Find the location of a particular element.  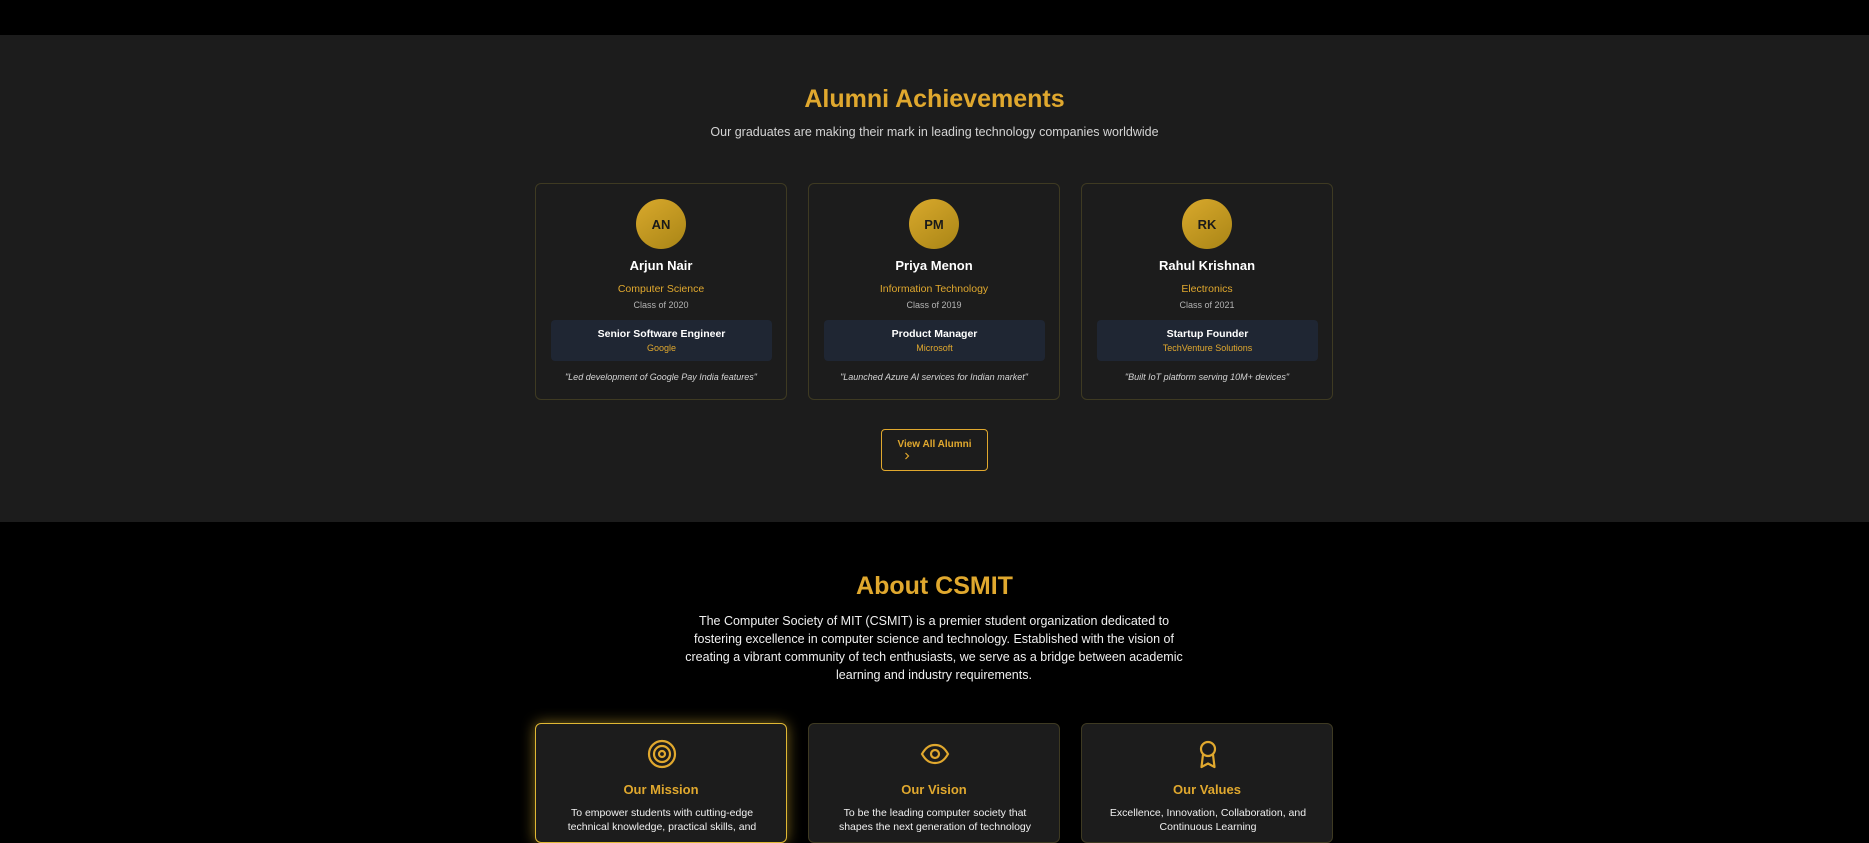

about-section-title: About CSMIT is located at coordinates (934, 586).